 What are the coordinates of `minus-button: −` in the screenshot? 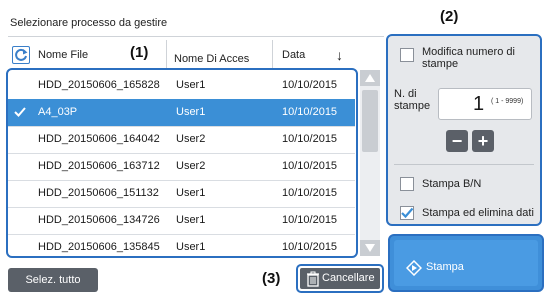 It's located at (457, 141).